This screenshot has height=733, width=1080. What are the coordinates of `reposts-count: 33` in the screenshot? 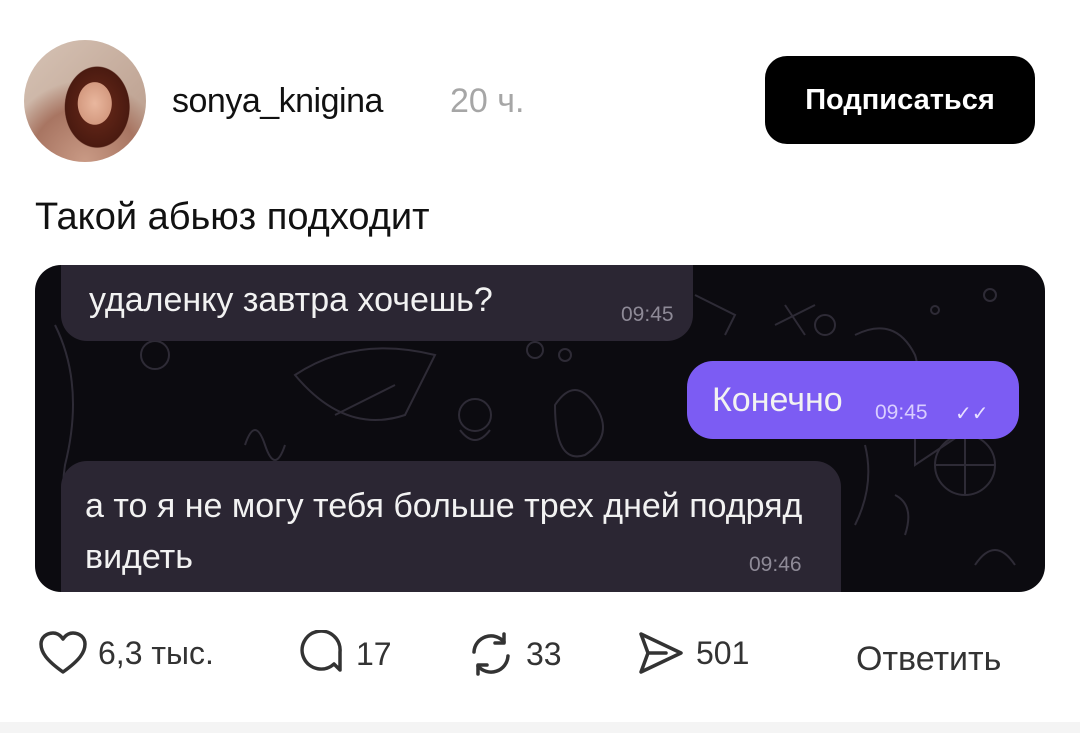 It's located at (544, 653).